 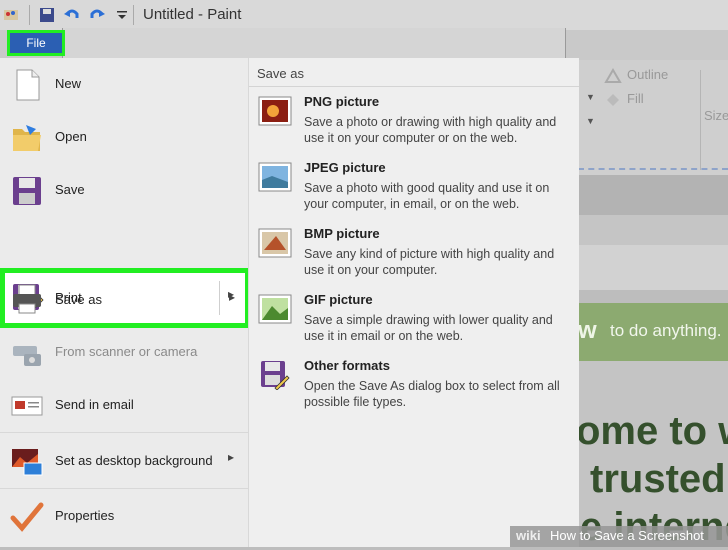 What do you see at coordinates (122, 15) in the screenshot?
I see `customize-toolbar-icon` at bounding box center [122, 15].